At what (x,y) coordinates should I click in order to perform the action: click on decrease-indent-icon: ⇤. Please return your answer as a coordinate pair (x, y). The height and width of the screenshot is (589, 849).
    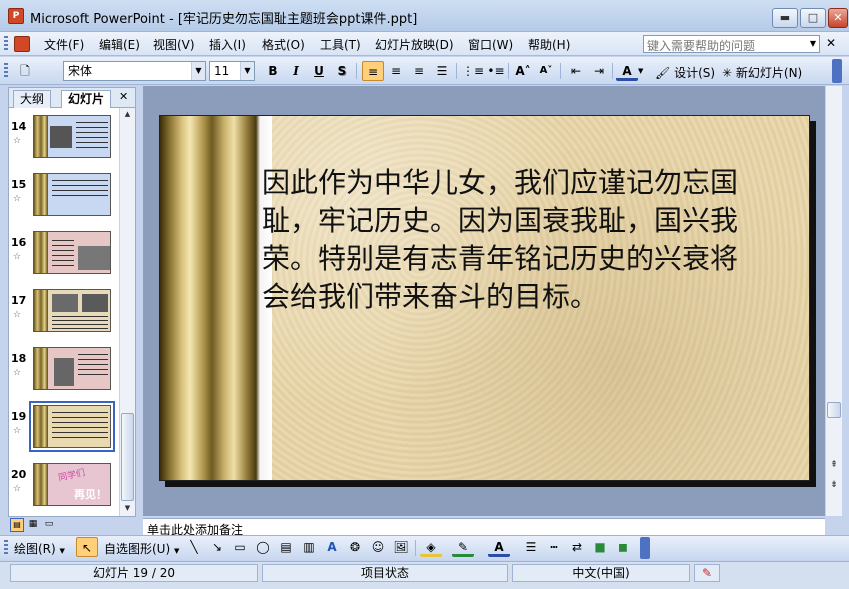
    Looking at the image, I should click on (576, 71).